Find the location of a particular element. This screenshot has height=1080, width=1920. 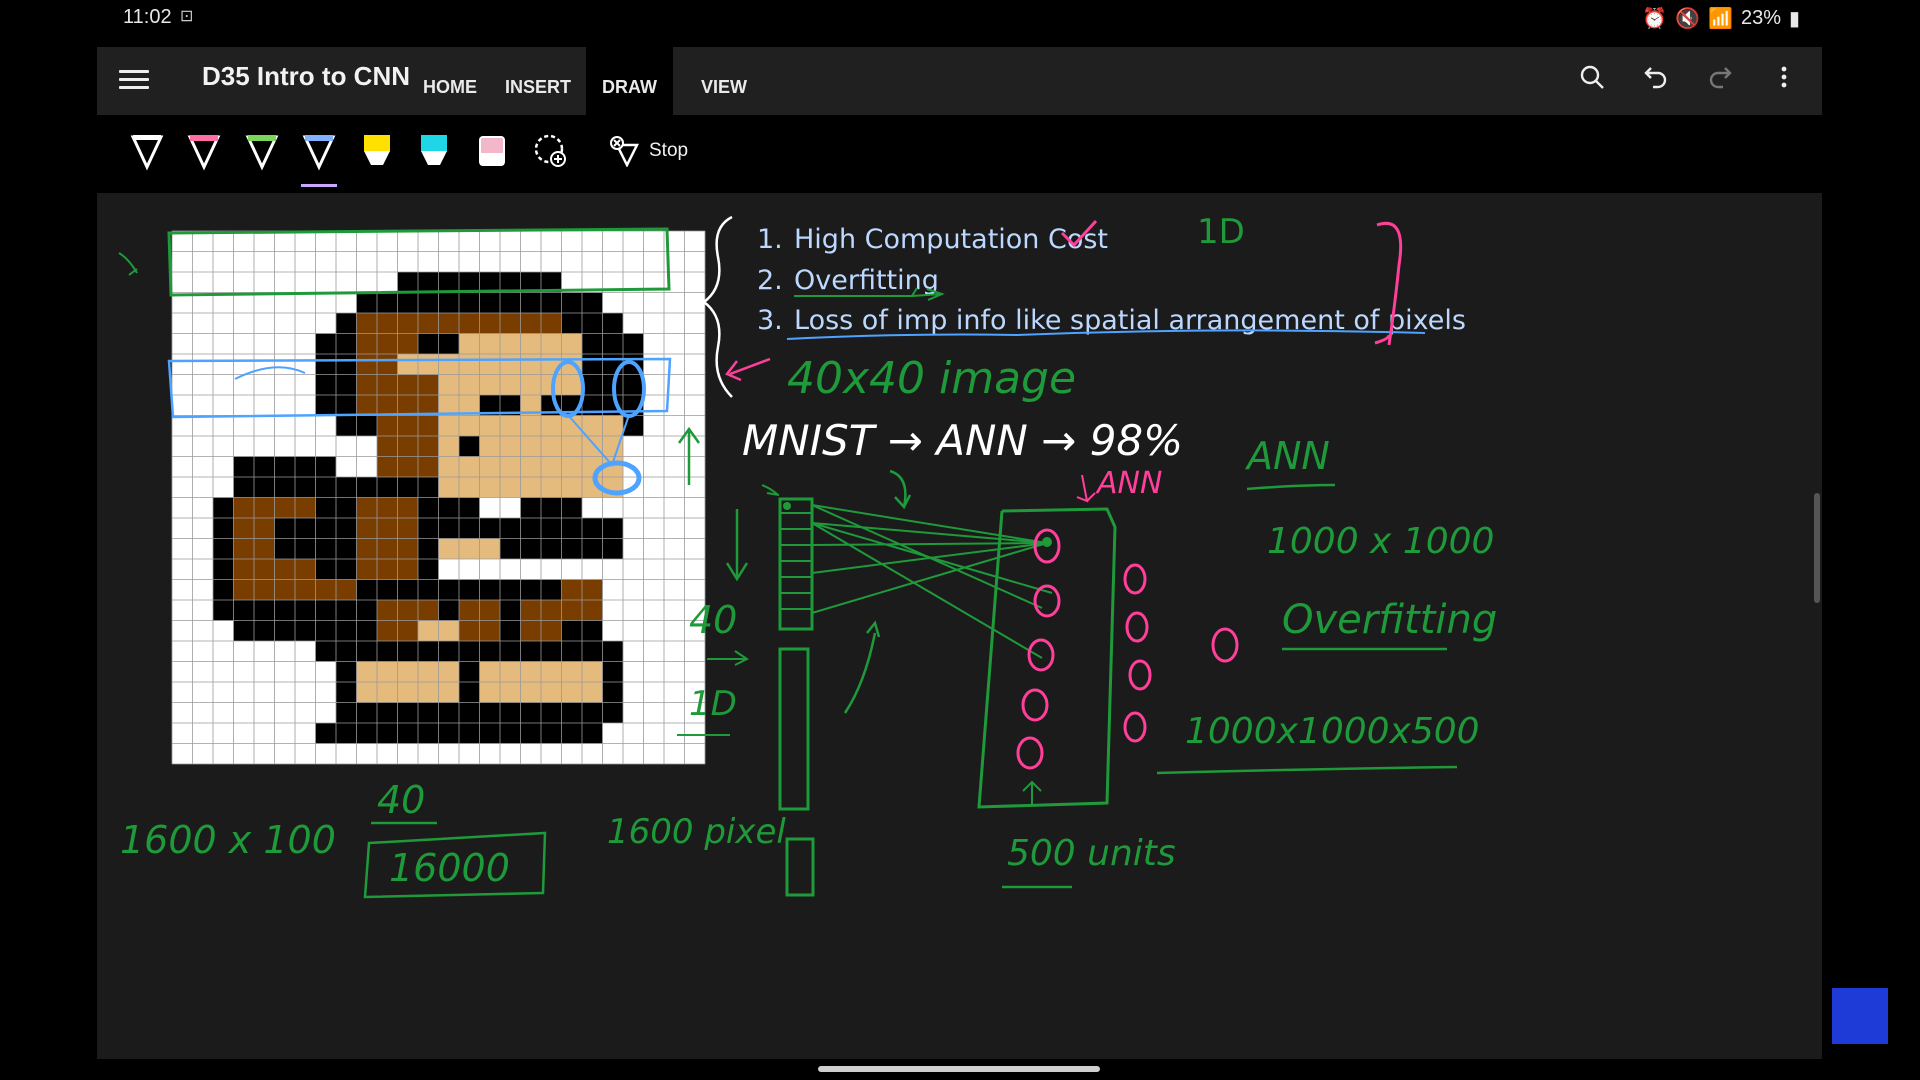

tab-view: VIEW is located at coordinates (724, 81).